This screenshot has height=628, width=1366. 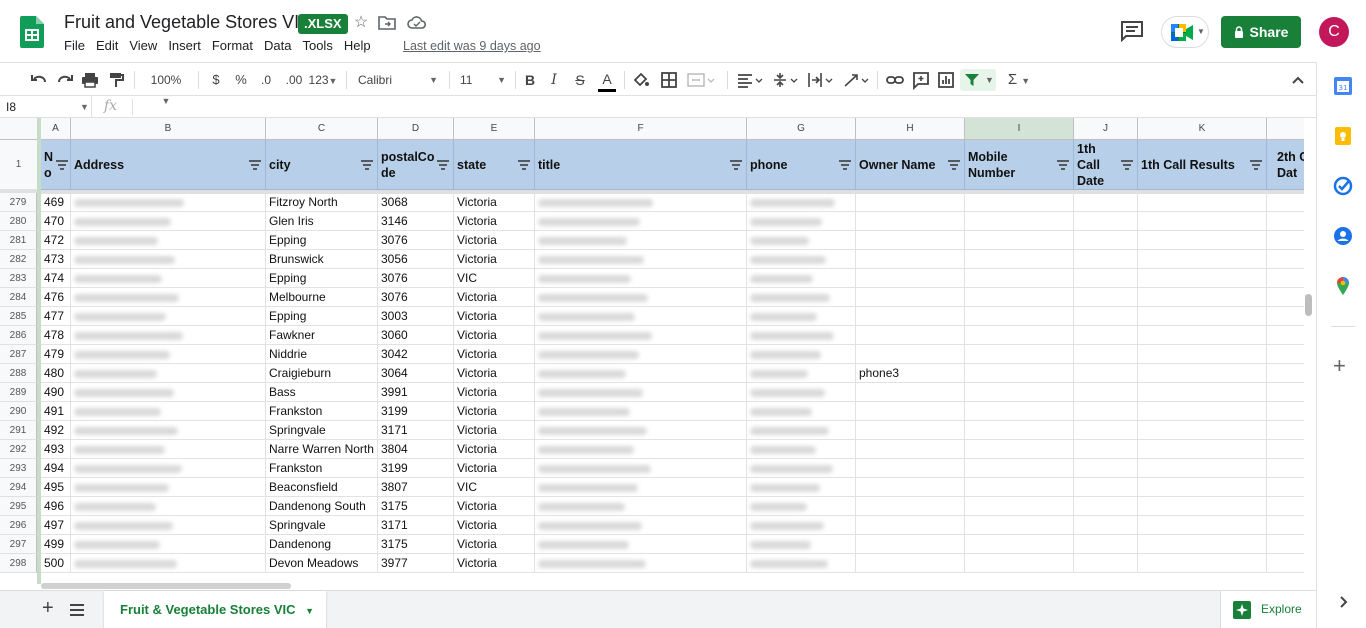 I want to click on cell-postalcode: 3807, so click(x=416, y=487).